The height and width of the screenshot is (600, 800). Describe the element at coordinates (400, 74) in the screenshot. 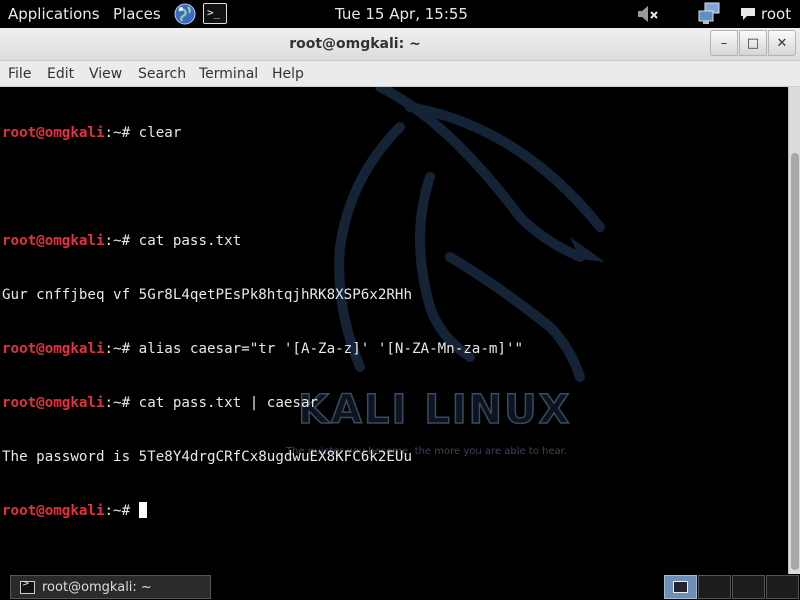

I see `menu-bar: File Edit View Search Terminal Help` at that location.